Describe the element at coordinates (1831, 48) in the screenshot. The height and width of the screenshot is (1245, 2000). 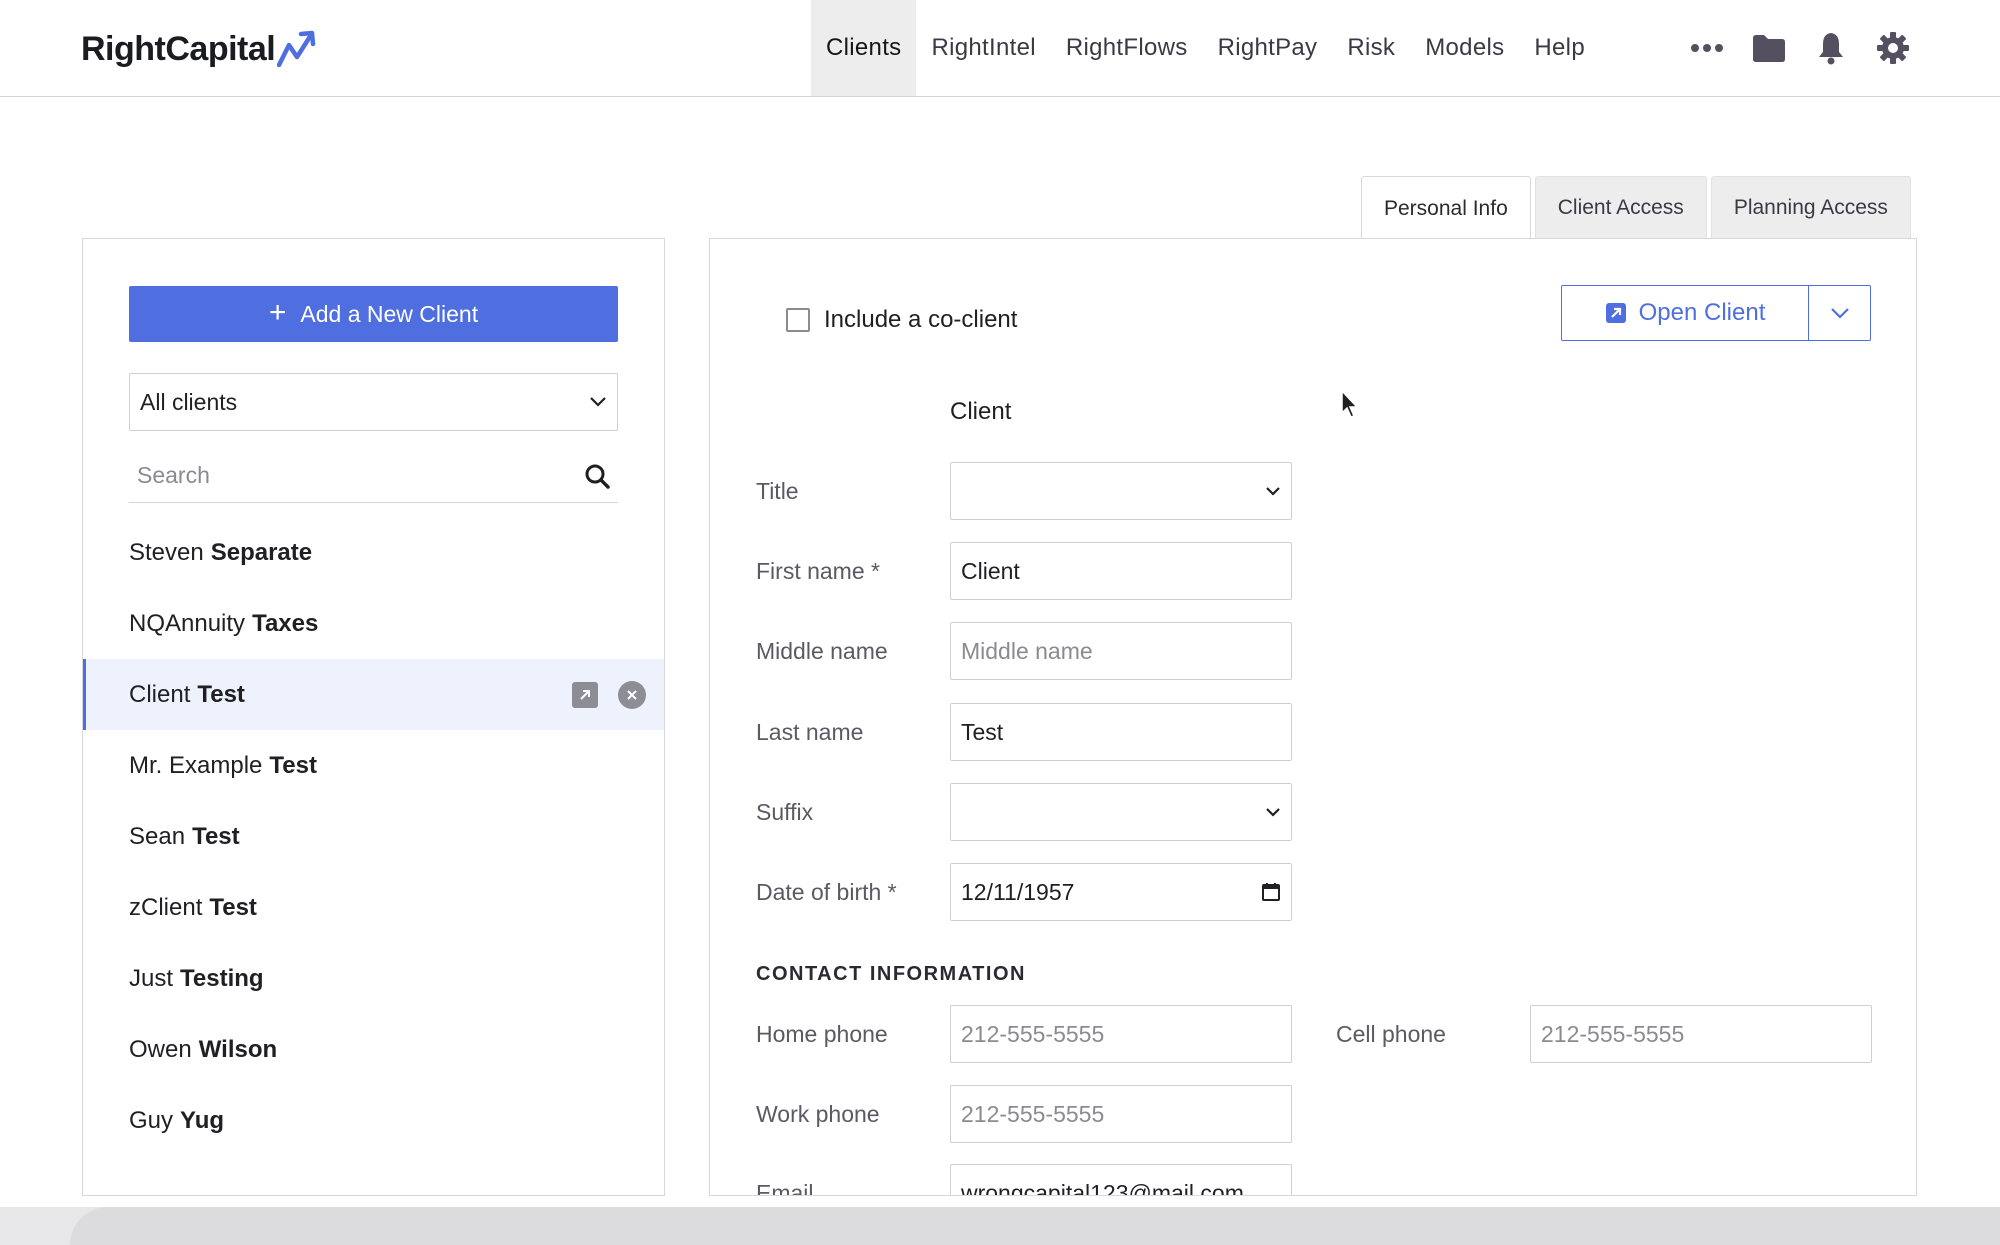
I see `bell-icon` at that location.